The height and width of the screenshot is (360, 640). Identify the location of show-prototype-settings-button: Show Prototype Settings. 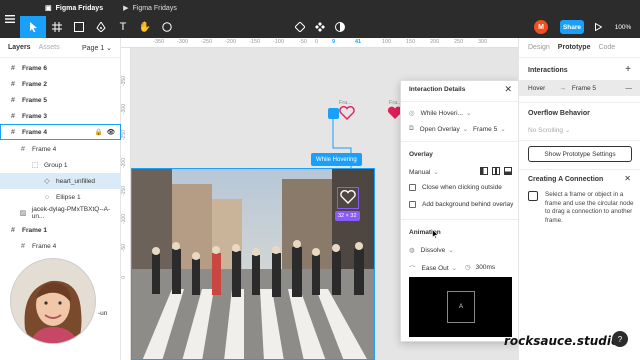
(580, 154).